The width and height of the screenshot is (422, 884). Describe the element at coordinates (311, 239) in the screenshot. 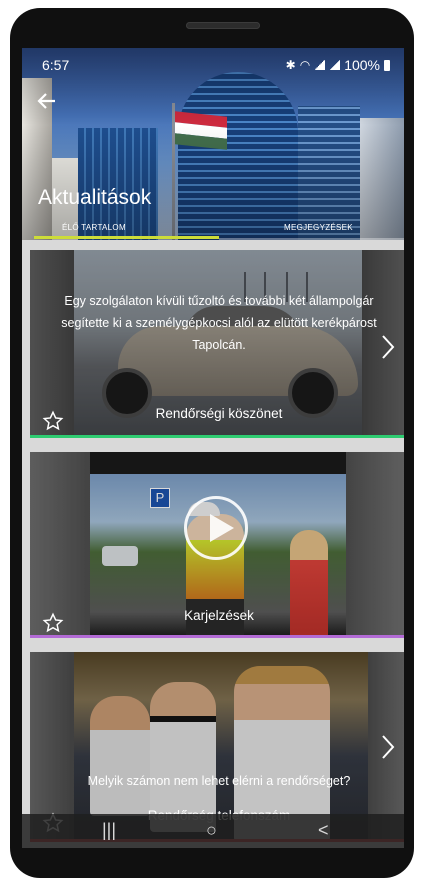

I see `tab-track` at that location.